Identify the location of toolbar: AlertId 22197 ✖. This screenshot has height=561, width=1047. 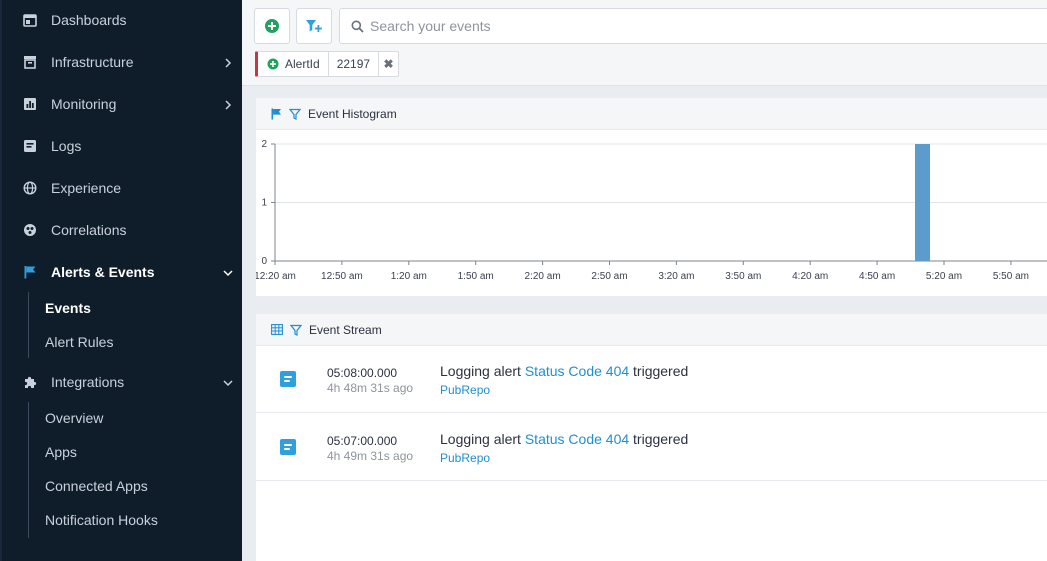
(644, 43).